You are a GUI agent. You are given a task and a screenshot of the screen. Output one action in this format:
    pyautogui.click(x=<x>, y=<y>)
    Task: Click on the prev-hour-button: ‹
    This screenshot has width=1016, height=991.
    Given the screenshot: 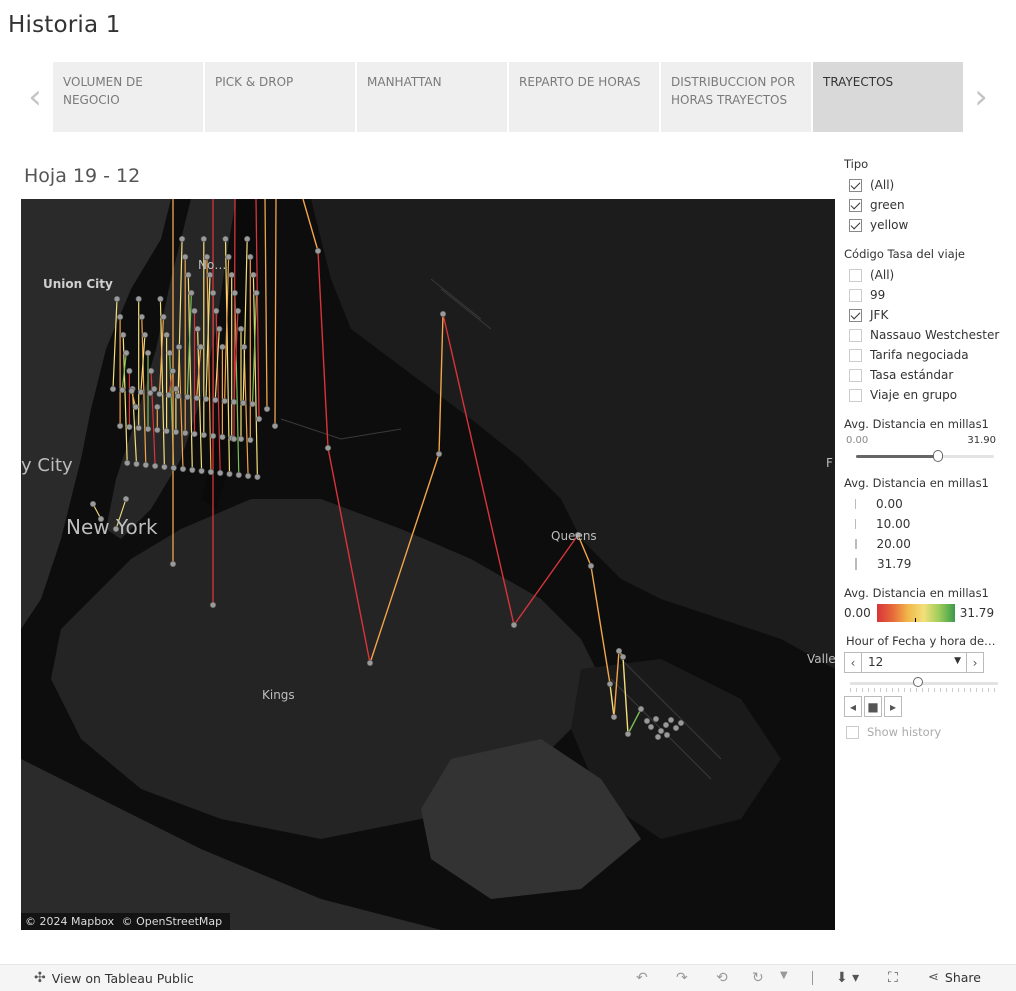 What is the action you would take?
    pyautogui.click(x=853, y=662)
    